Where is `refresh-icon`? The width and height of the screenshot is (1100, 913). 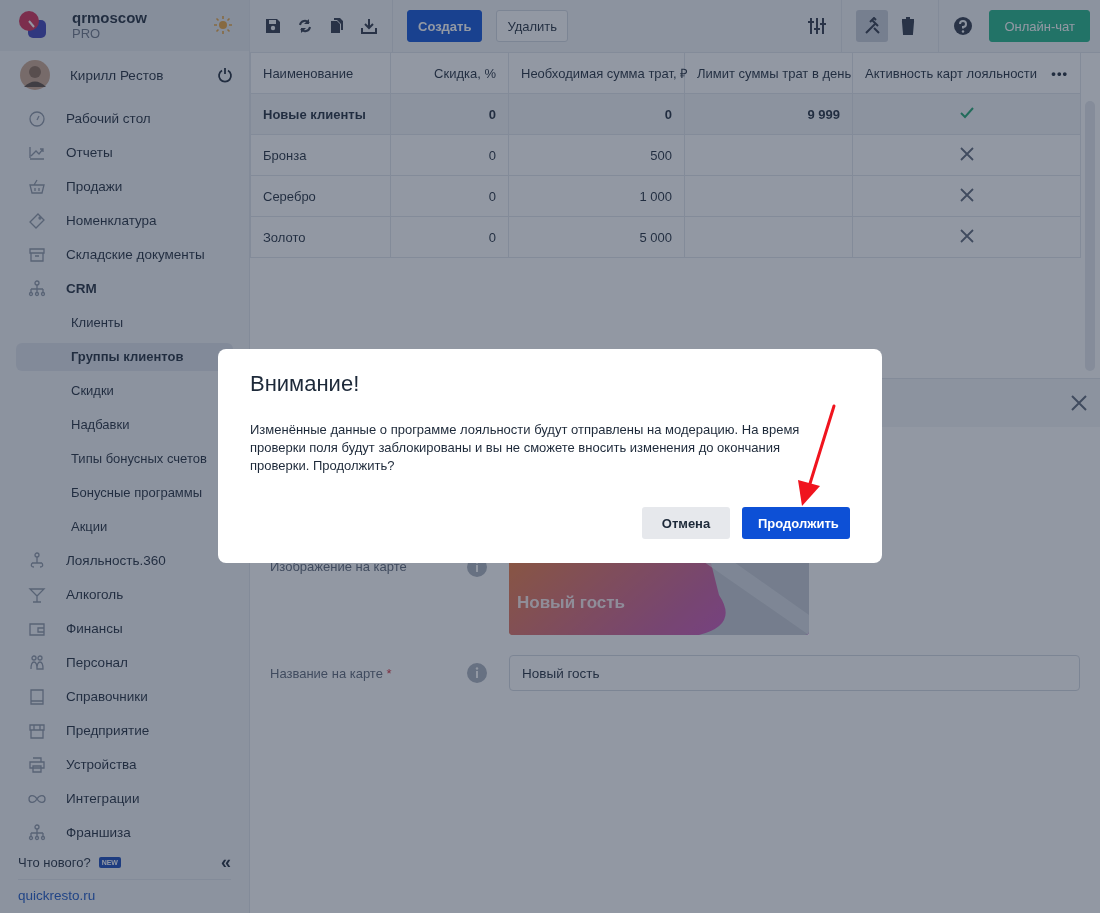 refresh-icon is located at coordinates (305, 26).